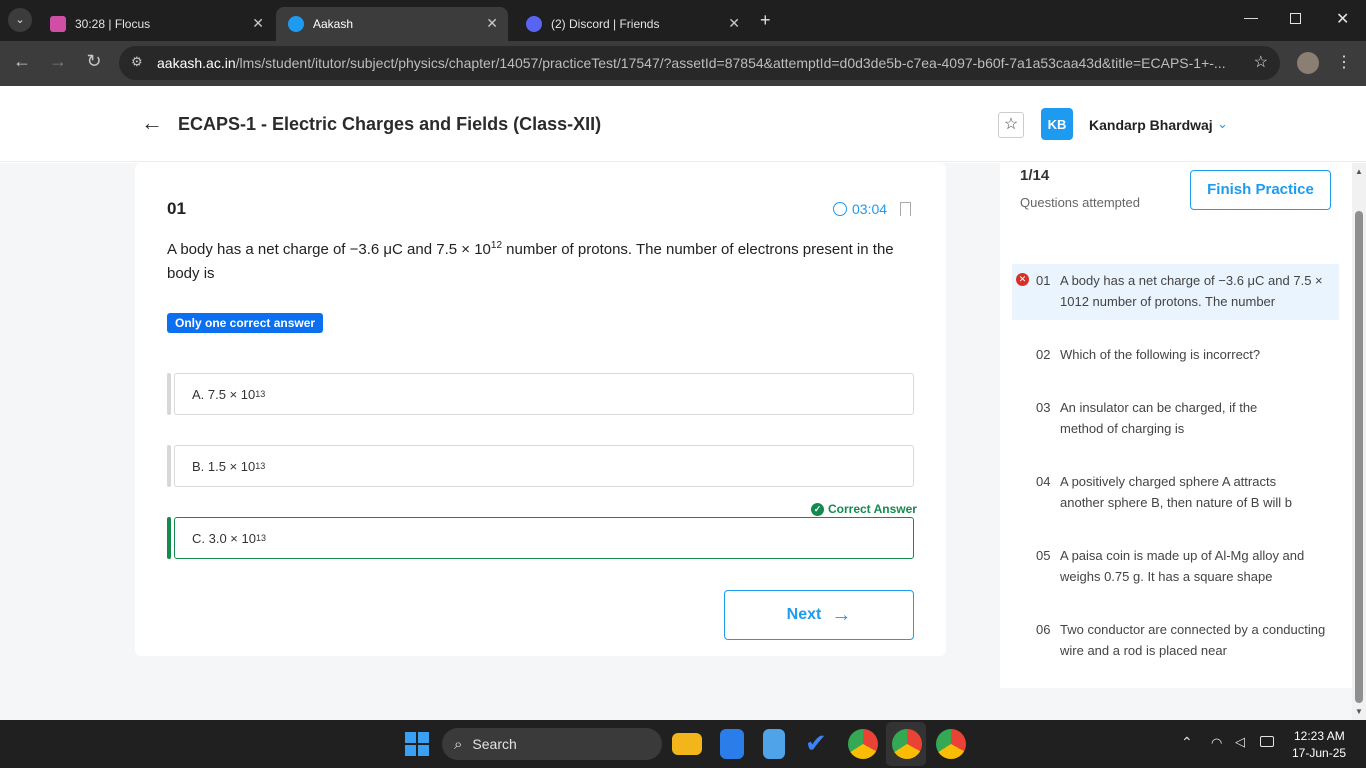 Image resolution: width=1366 pixels, height=768 pixels. Describe the element at coordinates (94, 61) in the screenshot. I see `reload-button: ↻` at that location.